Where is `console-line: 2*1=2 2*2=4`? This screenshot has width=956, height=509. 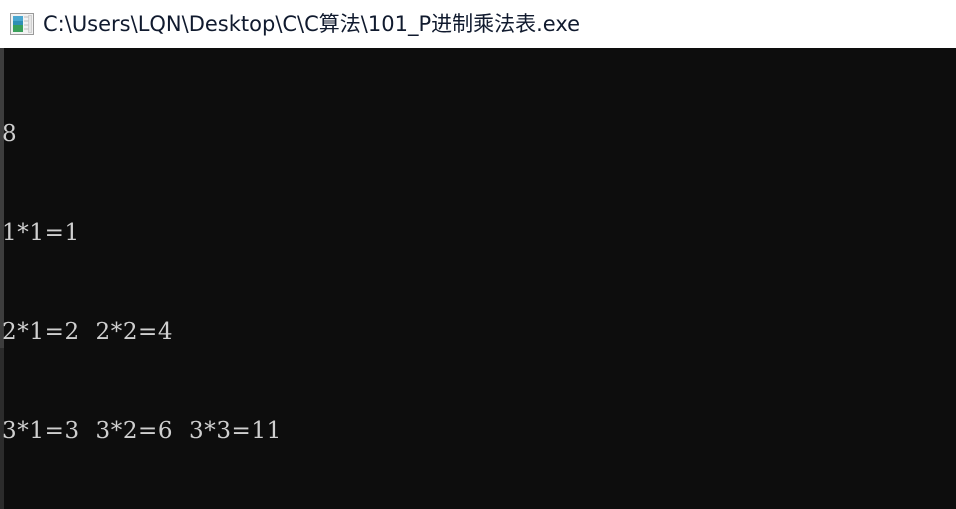
console-line: 2*1=2 2*2=4 is located at coordinates (88, 332).